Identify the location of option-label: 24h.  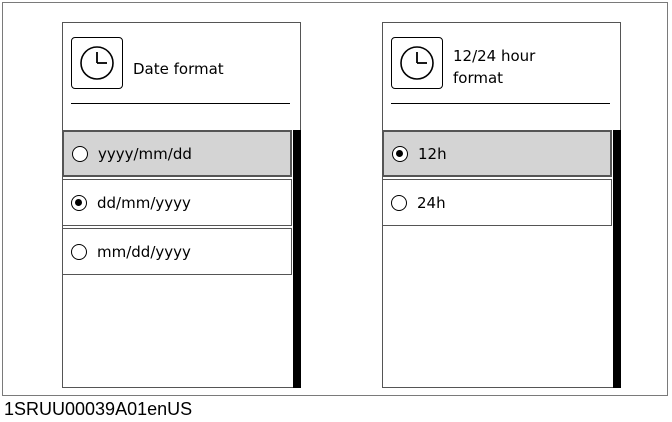
(431, 202).